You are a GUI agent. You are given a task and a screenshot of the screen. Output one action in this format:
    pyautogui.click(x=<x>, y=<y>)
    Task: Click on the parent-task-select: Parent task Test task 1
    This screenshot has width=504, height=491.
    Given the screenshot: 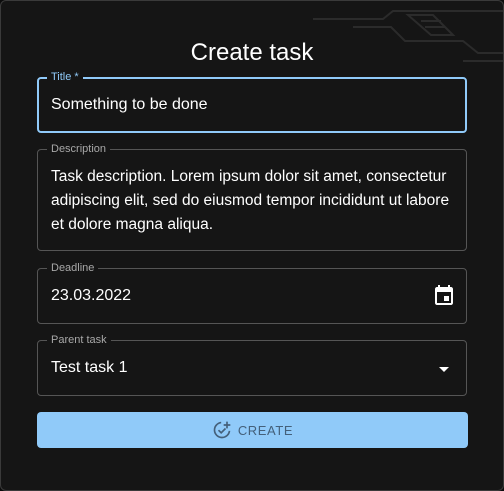 What is the action you would take?
    pyautogui.click(x=252, y=364)
    